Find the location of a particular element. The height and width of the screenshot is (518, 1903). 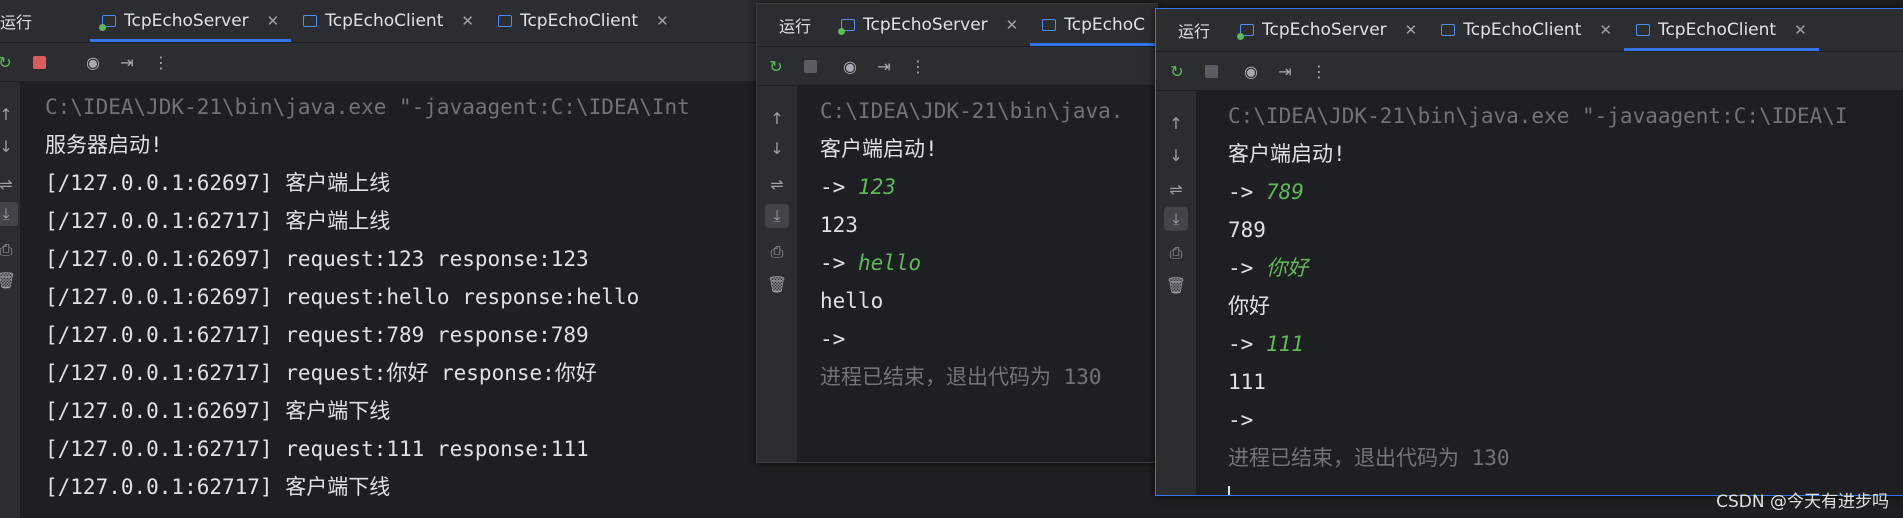

output-line: [/127.0.0.1:62717] 客户端下线 is located at coordinates (218, 487).